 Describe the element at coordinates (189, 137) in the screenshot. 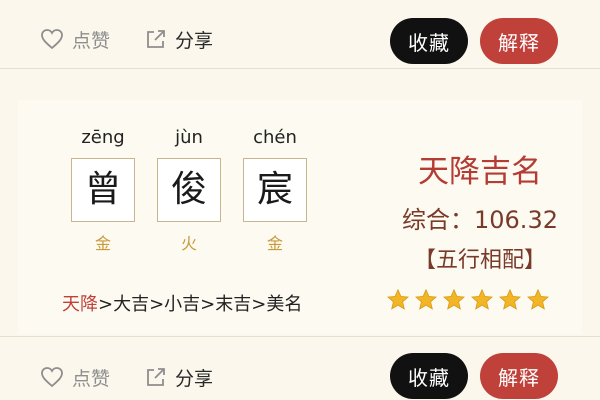

I see `pinyin-label: jùn` at that location.